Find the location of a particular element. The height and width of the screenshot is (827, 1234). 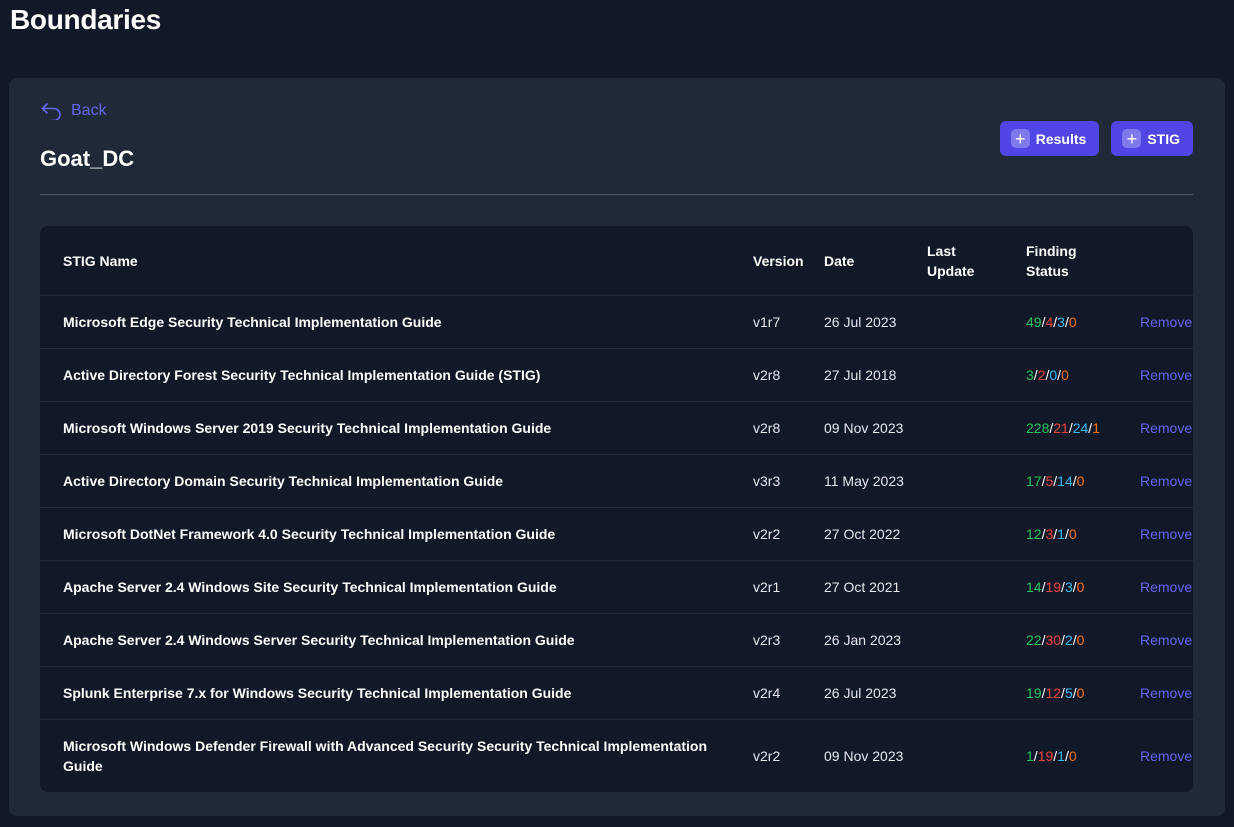

add-stig-label: STIG is located at coordinates (1163, 138).